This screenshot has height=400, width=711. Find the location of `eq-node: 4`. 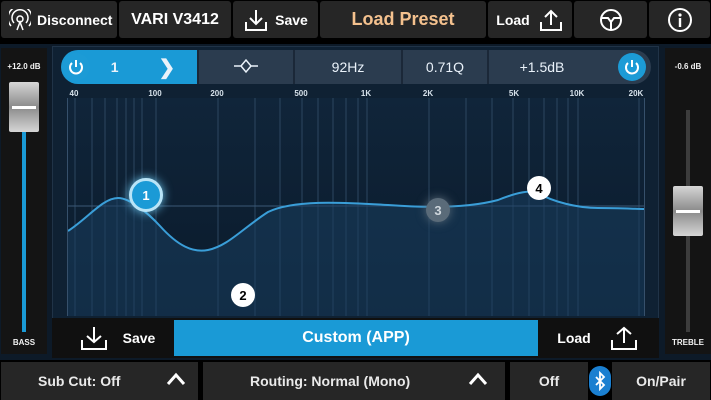

eq-node: 4 is located at coordinates (539, 188).